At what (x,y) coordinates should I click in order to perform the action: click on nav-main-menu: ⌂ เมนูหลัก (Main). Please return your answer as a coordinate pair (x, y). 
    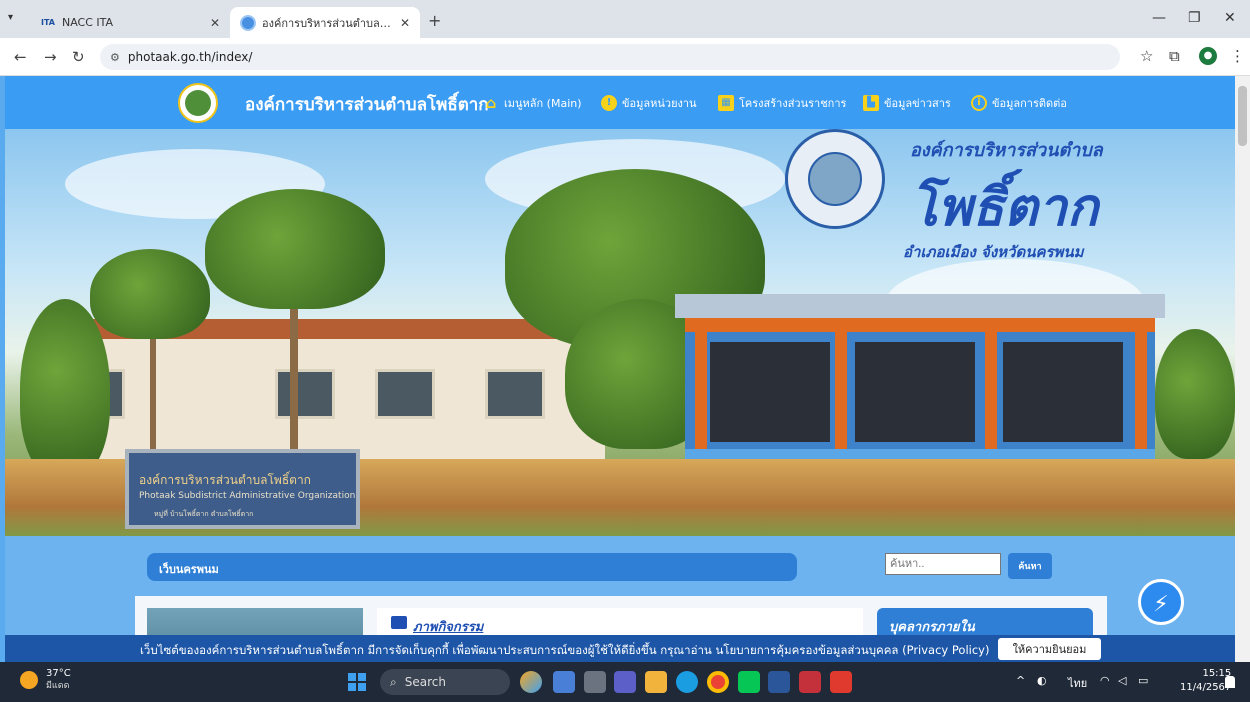
    Looking at the image, I should click on (532, 103).